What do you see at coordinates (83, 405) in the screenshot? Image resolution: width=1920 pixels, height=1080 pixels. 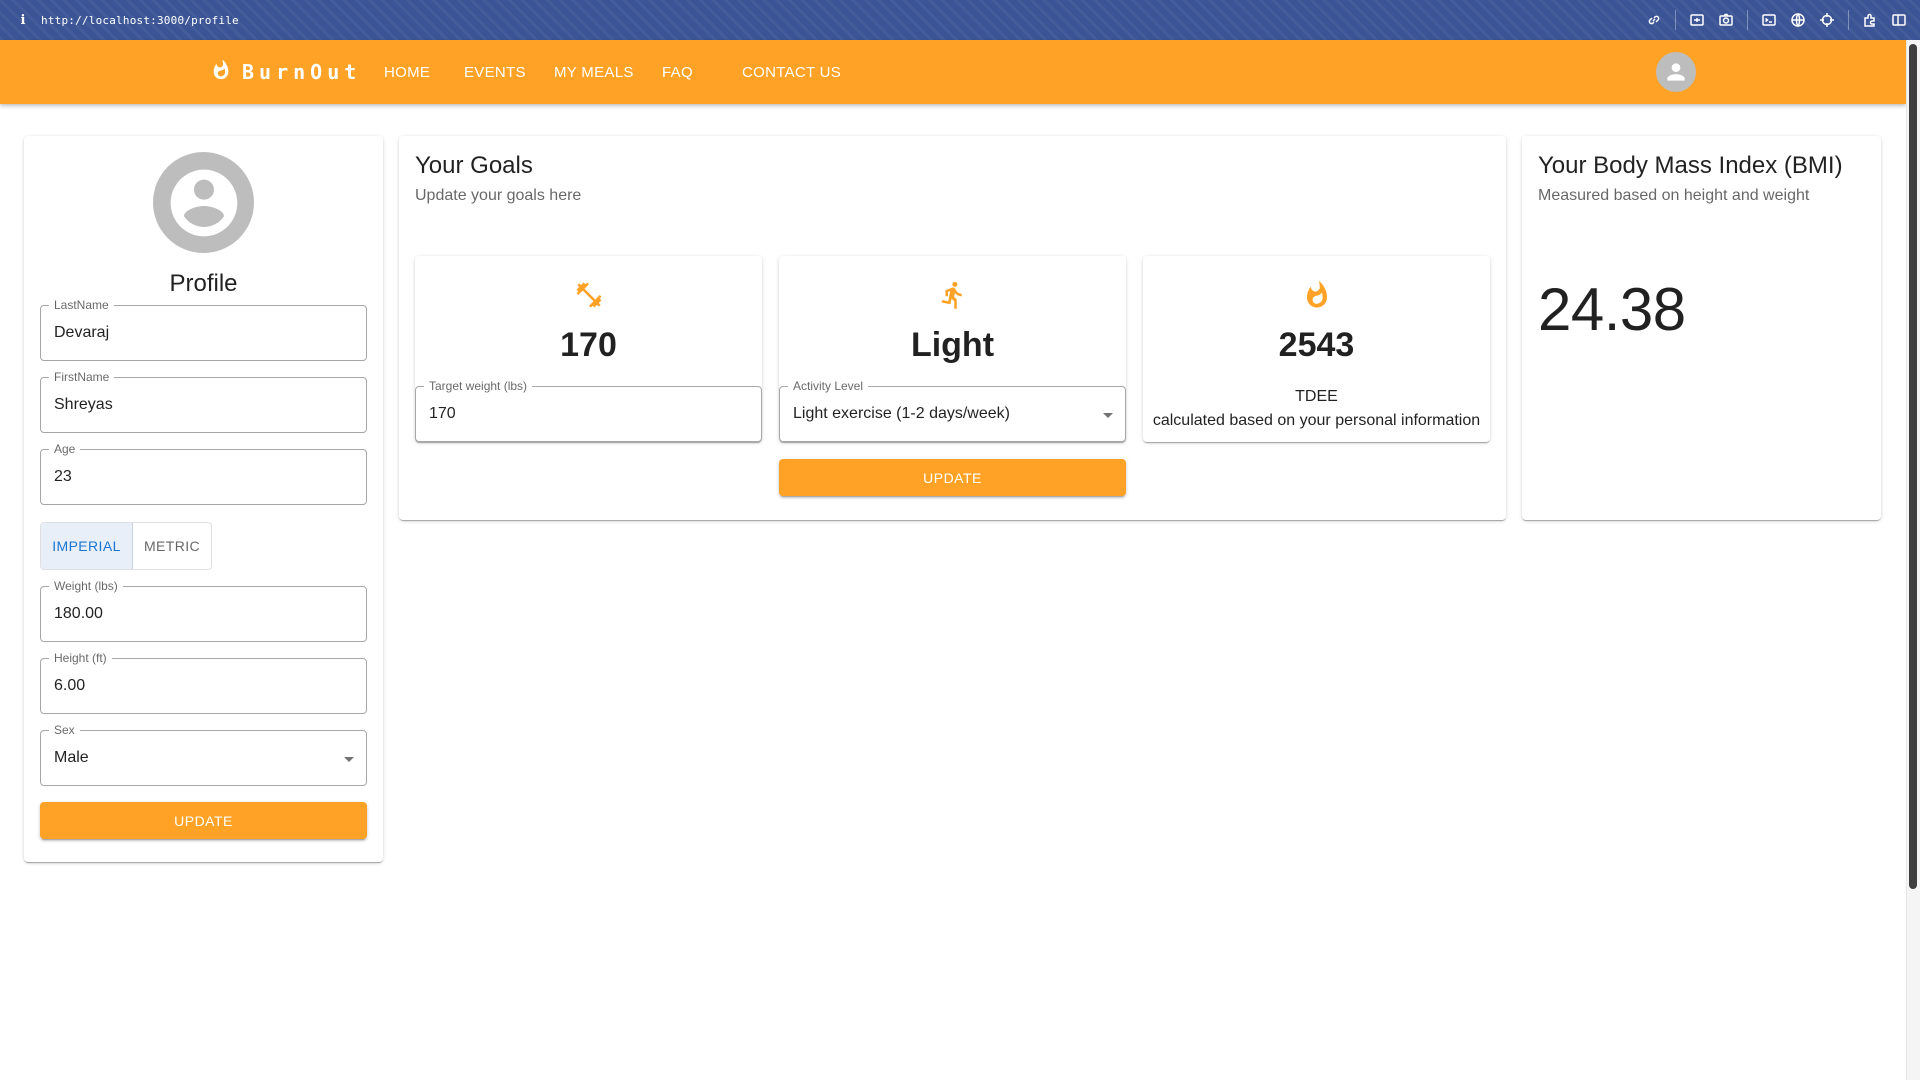 I see `first-name-value: Shreyas` at bounding box center [83, 405].